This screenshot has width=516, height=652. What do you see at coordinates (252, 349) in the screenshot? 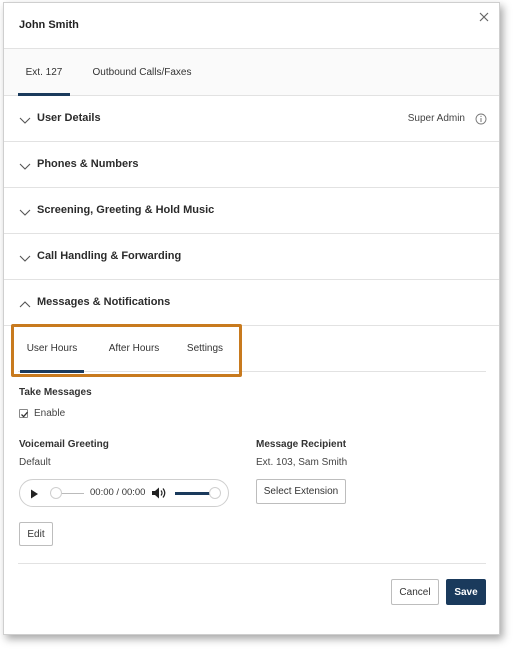
I see `sub-tab-bar: User Hours After Hours Settings` at bounding box center [252, 349].